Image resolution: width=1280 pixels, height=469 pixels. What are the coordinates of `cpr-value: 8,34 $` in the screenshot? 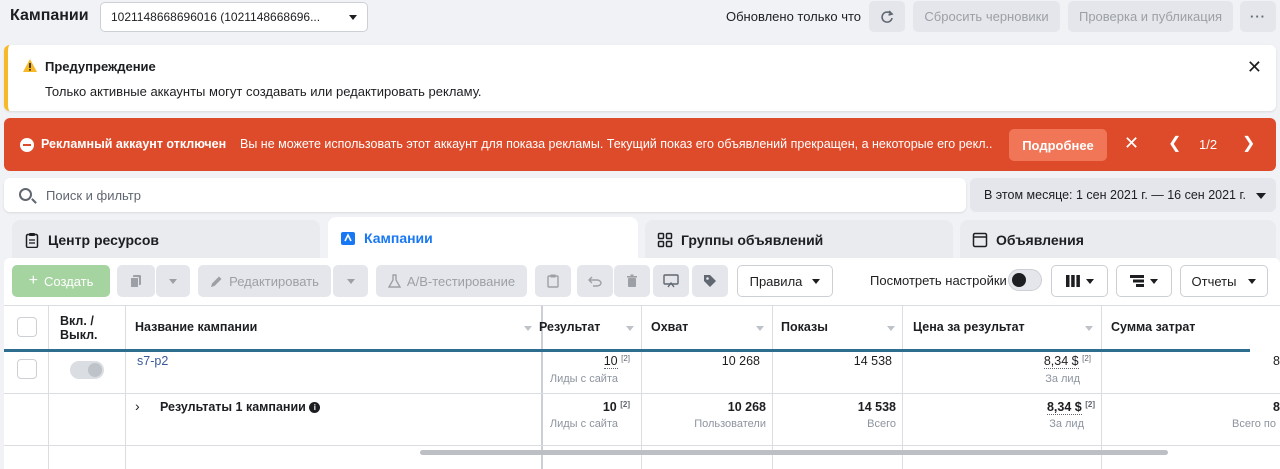 It's located at (1061, 361).